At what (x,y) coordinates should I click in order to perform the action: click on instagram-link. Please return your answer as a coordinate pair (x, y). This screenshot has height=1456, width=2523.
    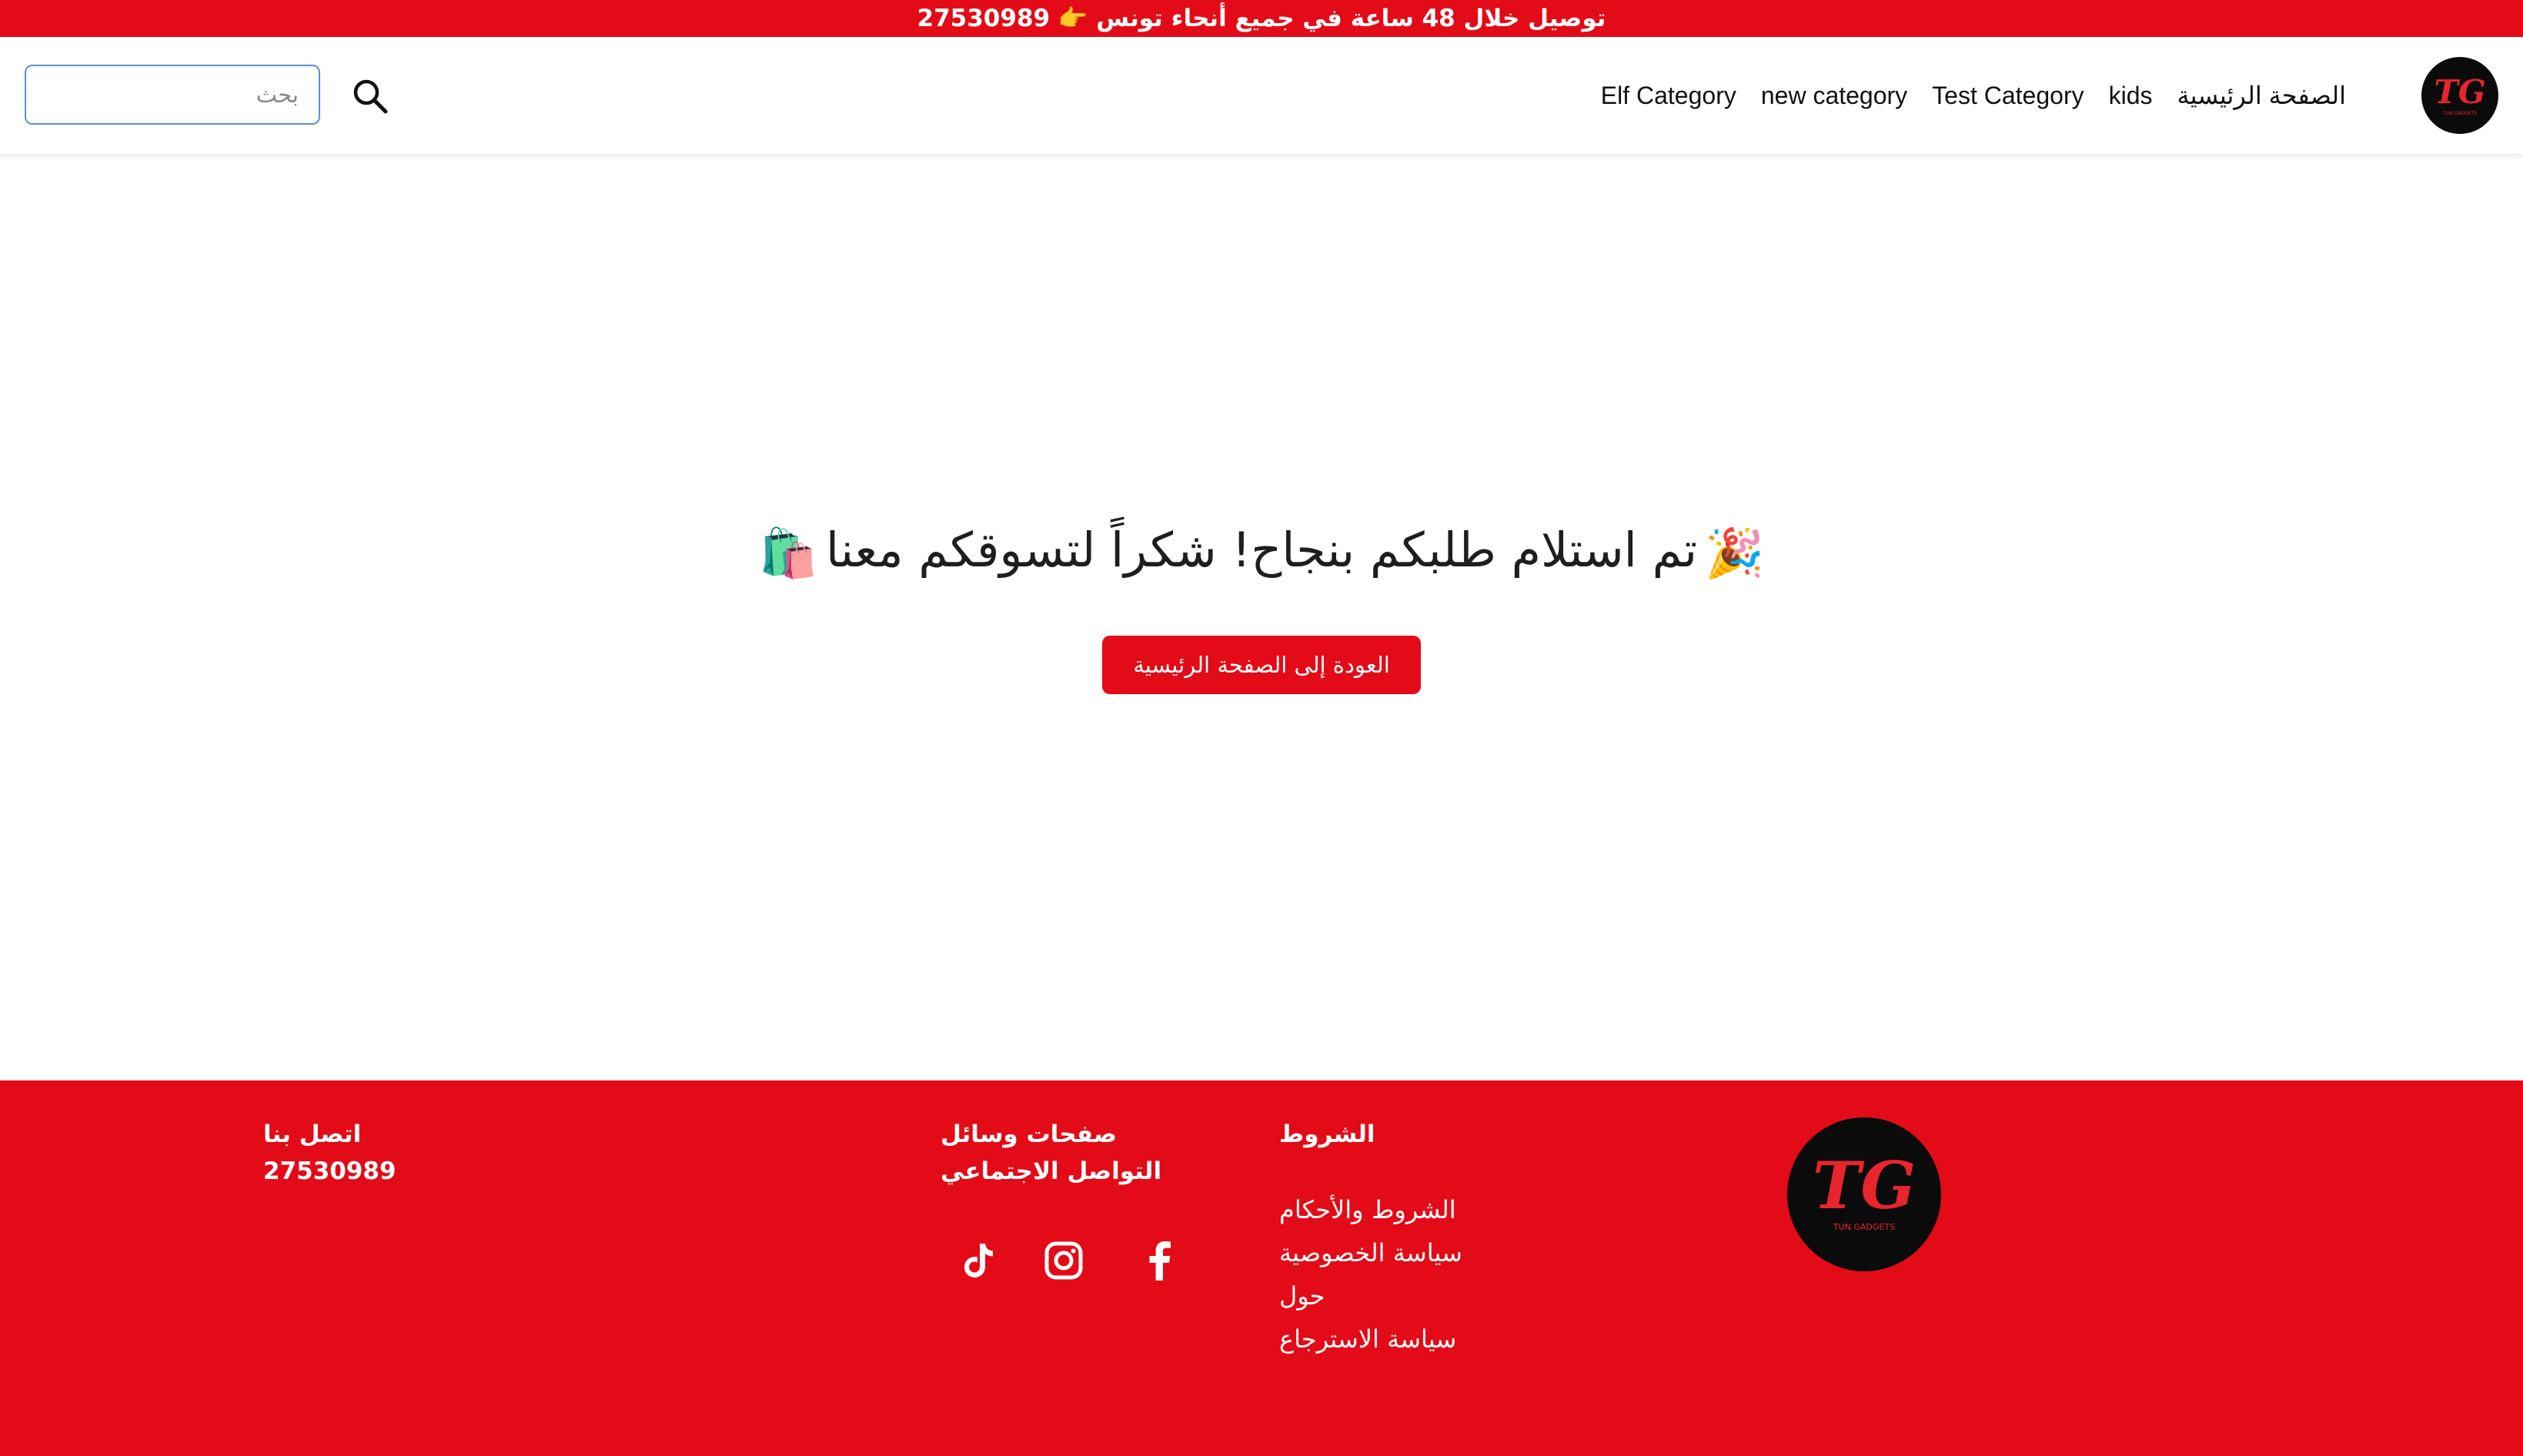
    Looking at the image, I should click on (1063, 1261).